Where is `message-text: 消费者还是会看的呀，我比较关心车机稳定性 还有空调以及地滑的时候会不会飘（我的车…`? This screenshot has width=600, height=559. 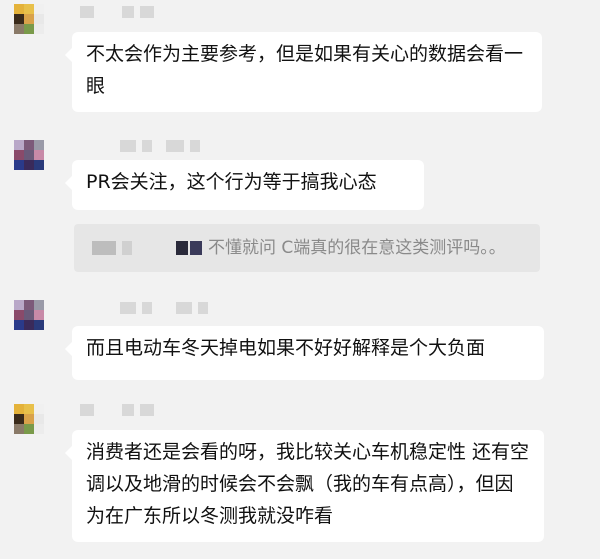 message-text: 消费者还是会看的呀，我比较关心车机稳定性 还有空调以及地滑的时候会不会飘（我的车… is located at coordinates (308, 484).